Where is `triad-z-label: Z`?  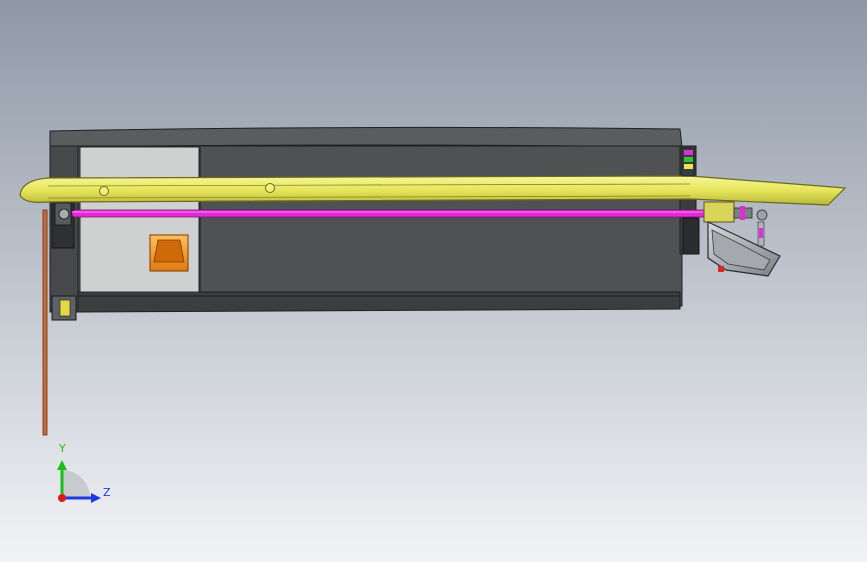 triad-z-label: Z is located at coordinates (107, 492).